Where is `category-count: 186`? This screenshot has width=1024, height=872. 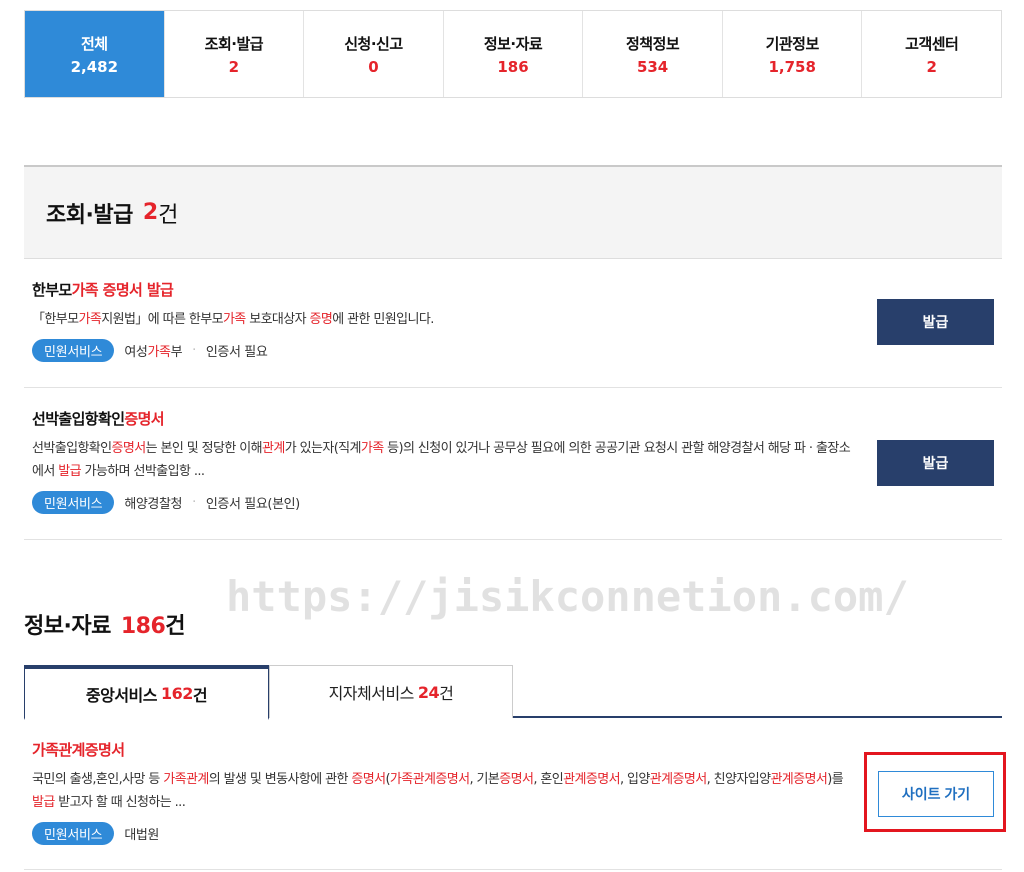 category-count: 186 is located at coordinates (513, 66).